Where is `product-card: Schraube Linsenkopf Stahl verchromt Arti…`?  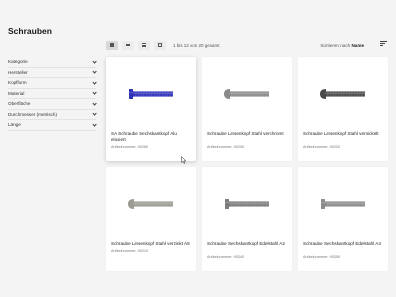 product-card: Schraube Linsenkopf Stahl verchromt Arti… is located at coordinates (247, 109).